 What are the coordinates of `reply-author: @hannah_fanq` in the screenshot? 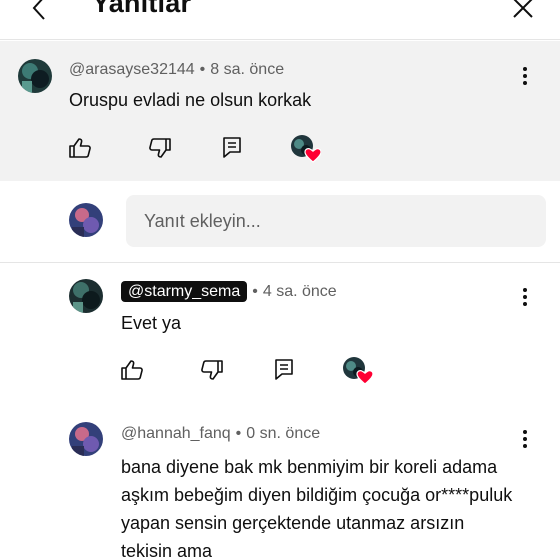 It's located at (176, 433).